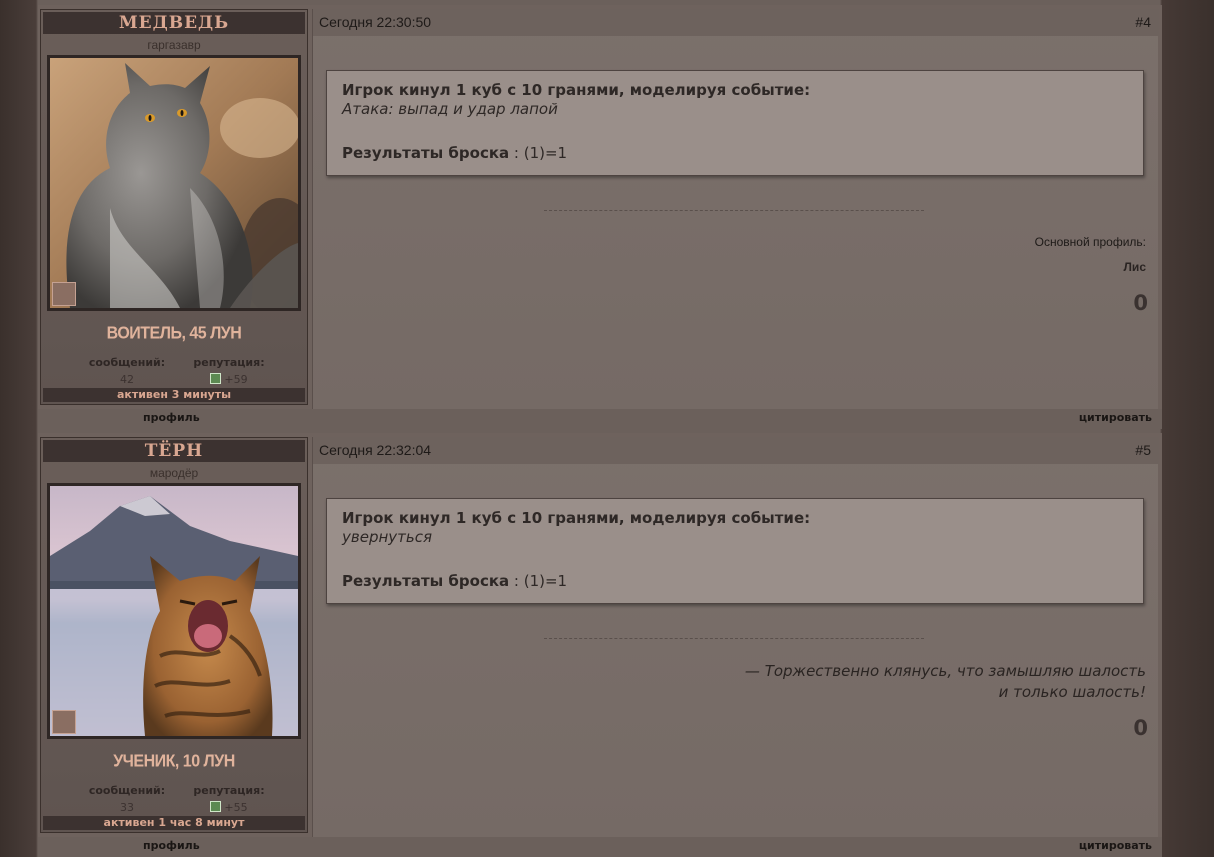 The image size is (1214, 857). What do you see at coordinates (174, 395) in the screenshot?
I see `activity-status: активен 3 минуты` at bounding box center [174, 395].